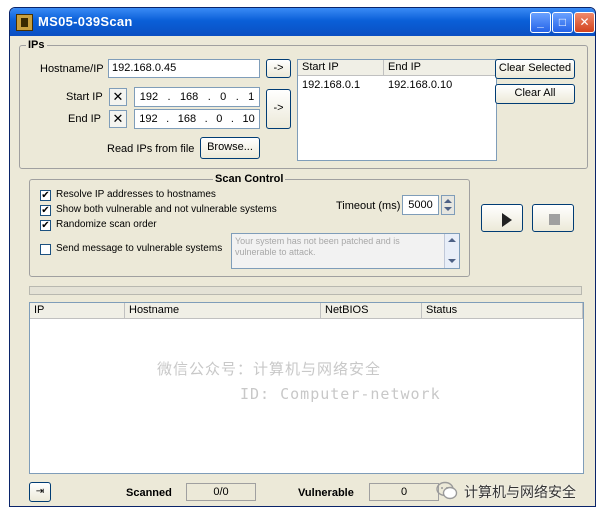 The image size is (605, 517). Describe the element at coordinates (149, 493) in the screenshot. I see `scanned-label: Scanned` at that location.